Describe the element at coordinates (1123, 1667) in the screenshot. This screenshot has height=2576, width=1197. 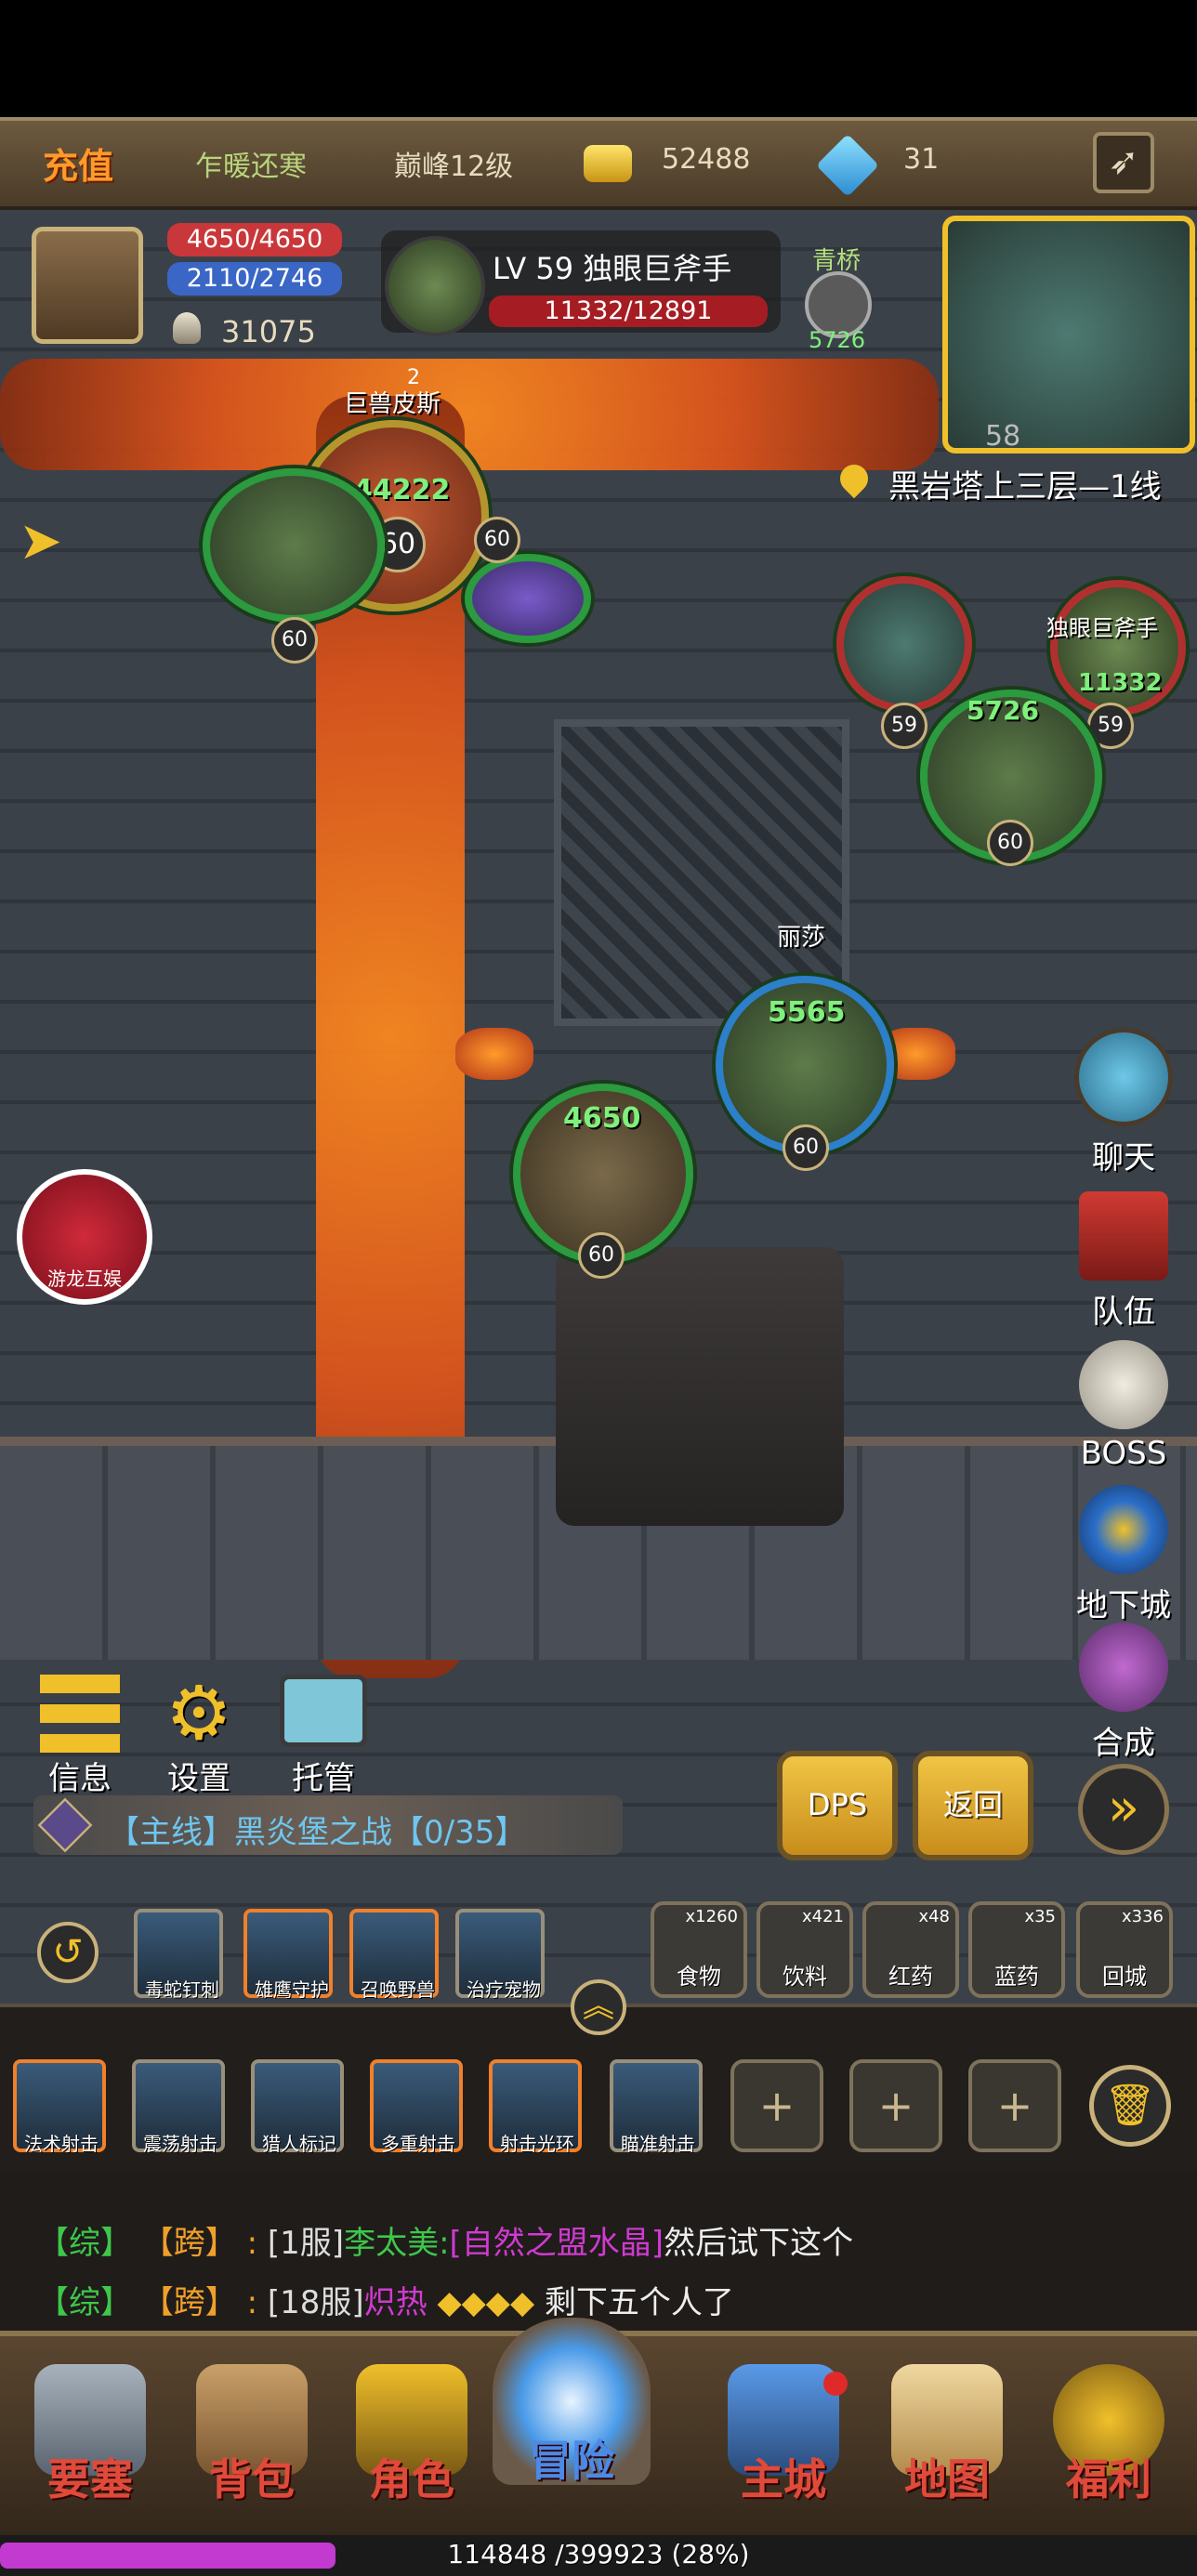
I see `craft-gem-icon` at that location.